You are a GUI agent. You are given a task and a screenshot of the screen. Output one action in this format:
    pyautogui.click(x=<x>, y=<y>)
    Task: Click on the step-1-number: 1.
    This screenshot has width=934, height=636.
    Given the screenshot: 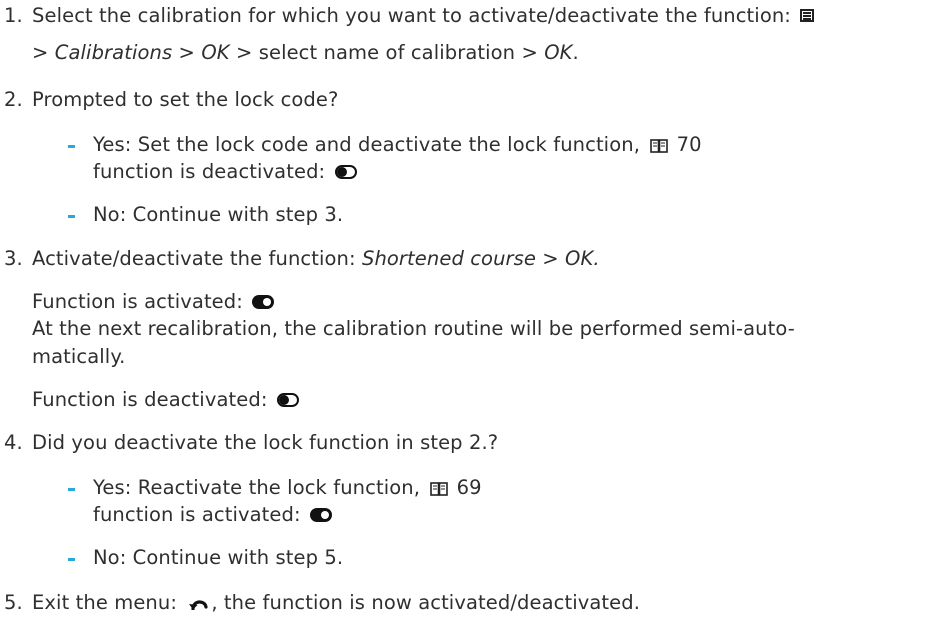 What is the action you would take?
    pyautogui.click(x=13, y=15)
    